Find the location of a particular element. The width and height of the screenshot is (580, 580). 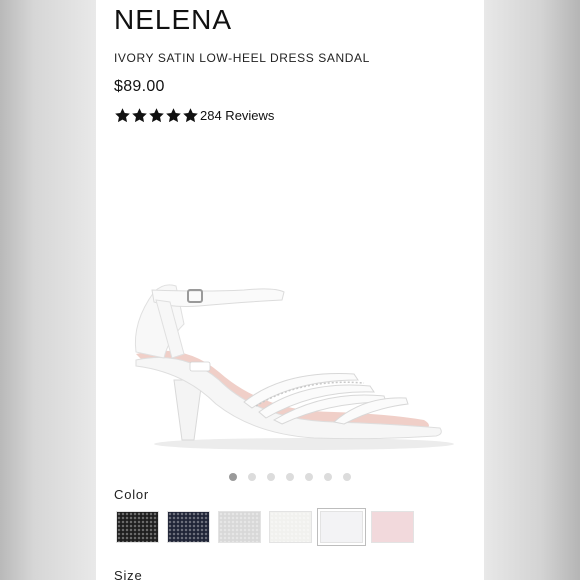

swatch-blush is located at coordinates (392, 527).